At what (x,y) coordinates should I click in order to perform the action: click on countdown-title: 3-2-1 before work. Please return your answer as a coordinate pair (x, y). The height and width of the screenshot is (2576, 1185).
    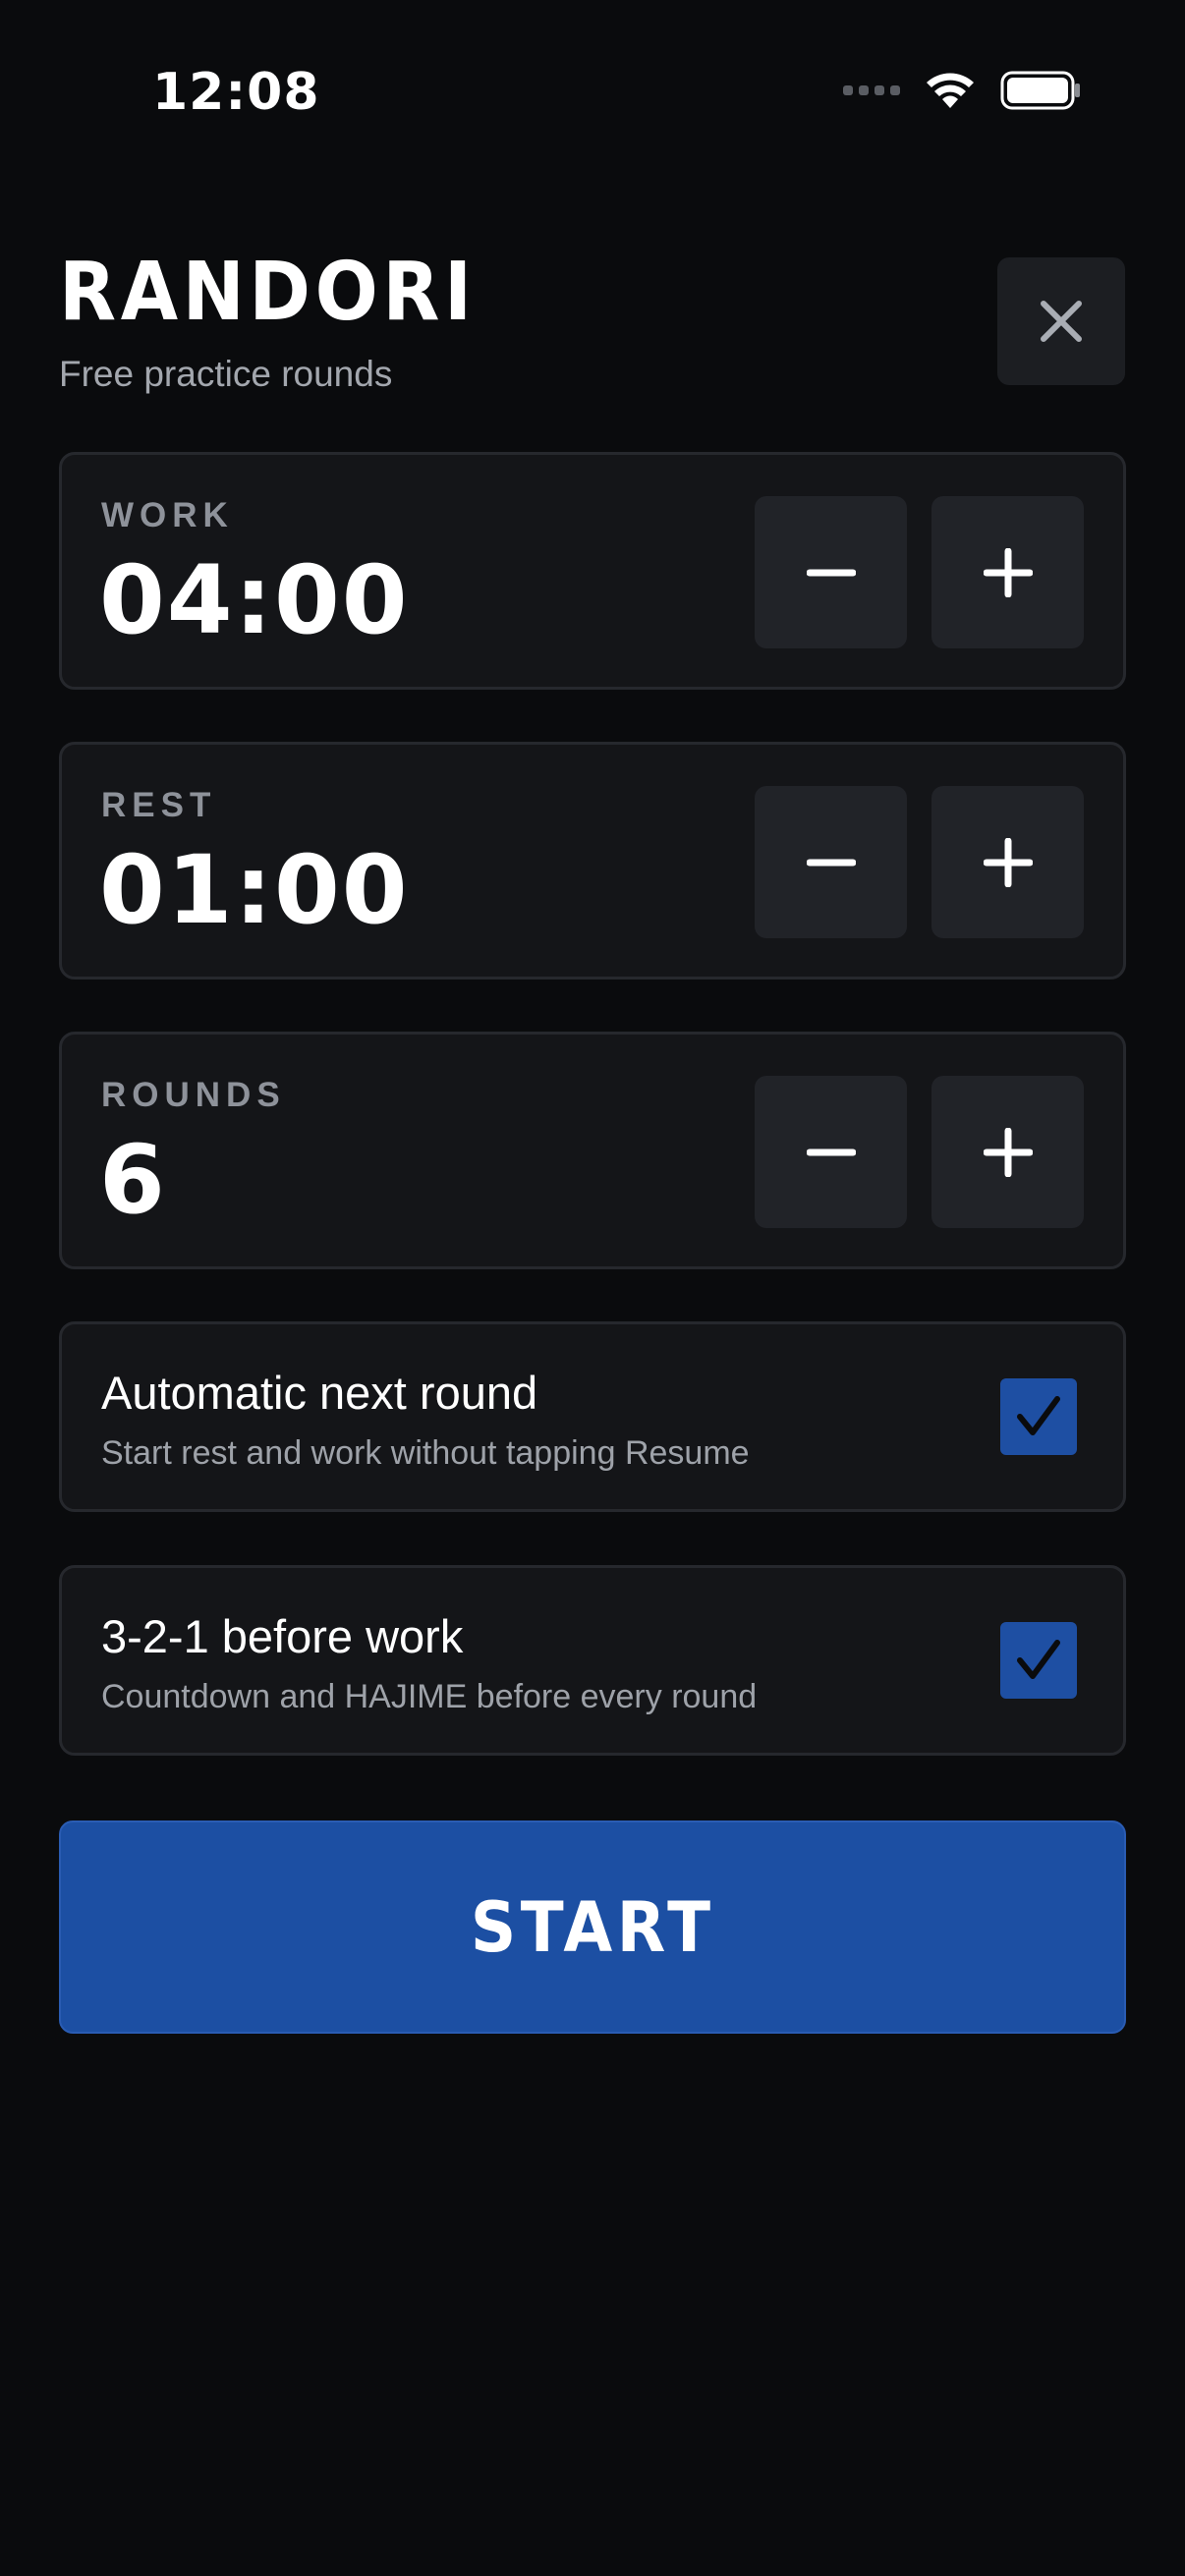
    Looking at the image, I should click on (283, 1636).